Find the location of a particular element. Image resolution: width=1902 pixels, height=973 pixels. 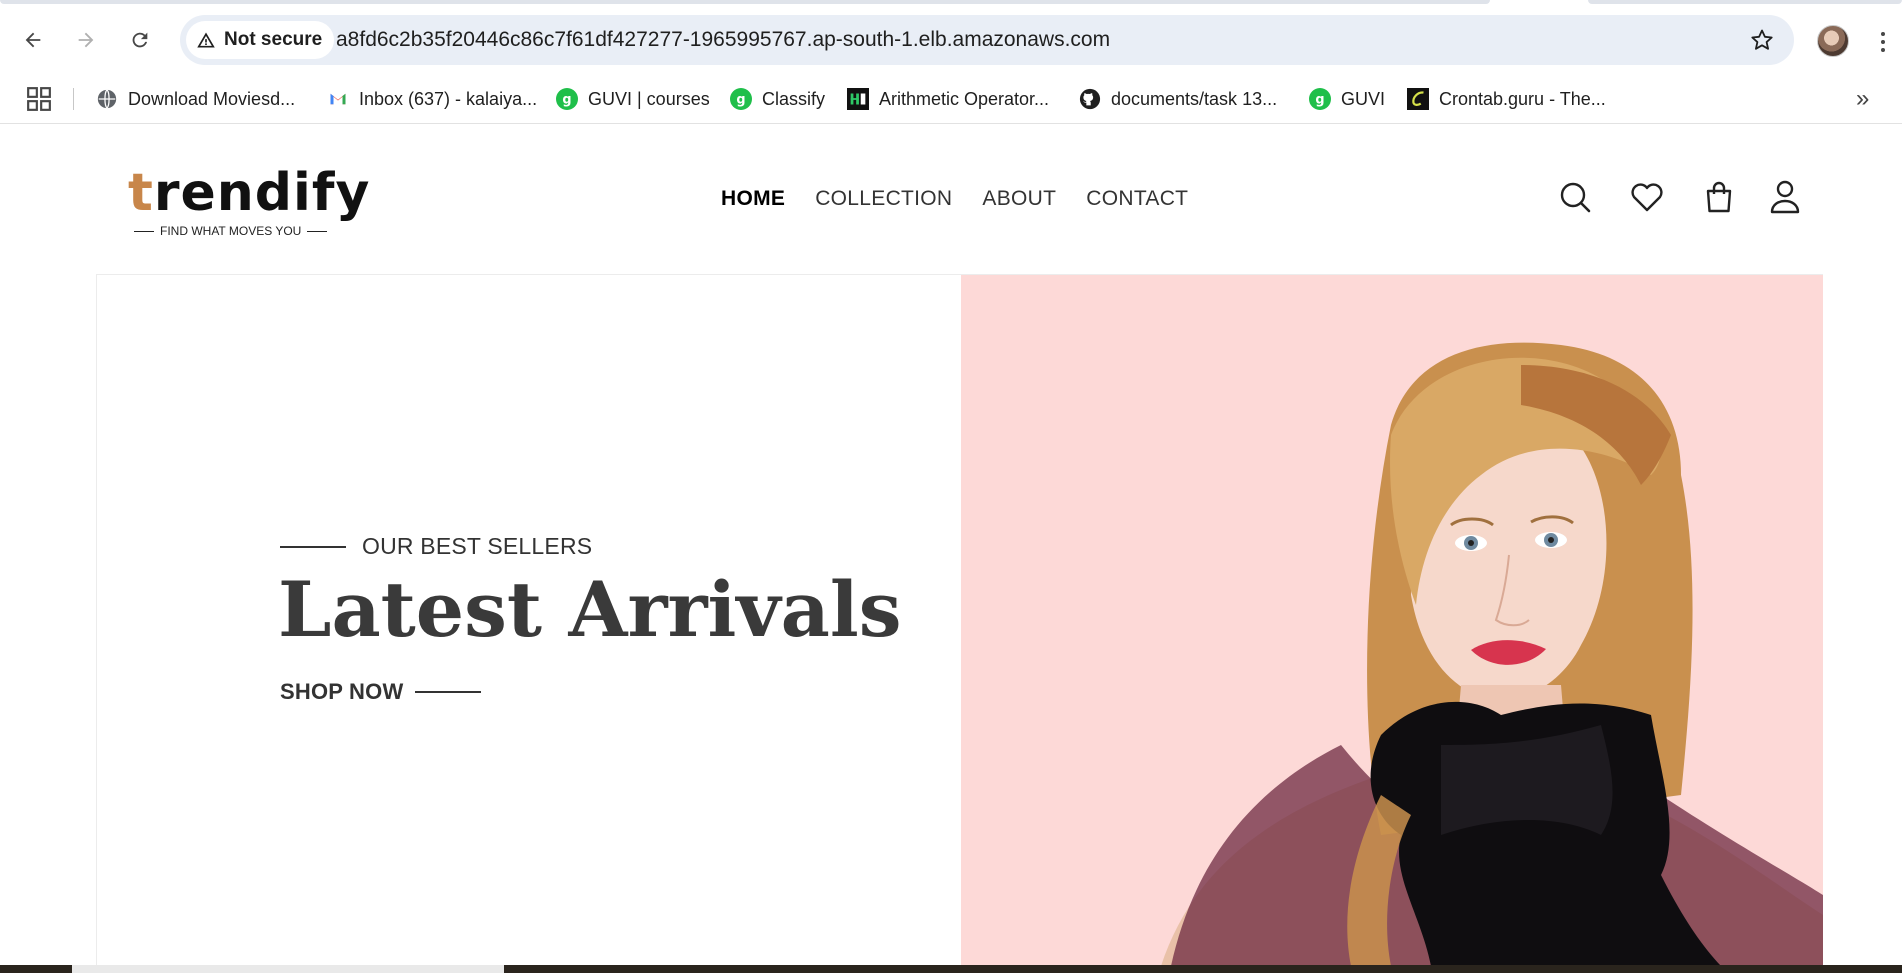

window-bottom-edge is located at coordinates (951, 969).